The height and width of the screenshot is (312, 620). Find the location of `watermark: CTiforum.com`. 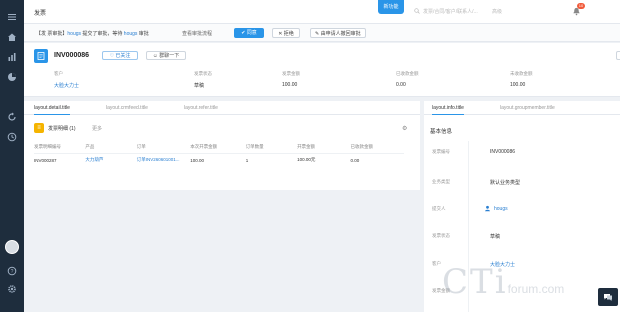

watermark: CTiforum.com is located at coordinates (503, 282).